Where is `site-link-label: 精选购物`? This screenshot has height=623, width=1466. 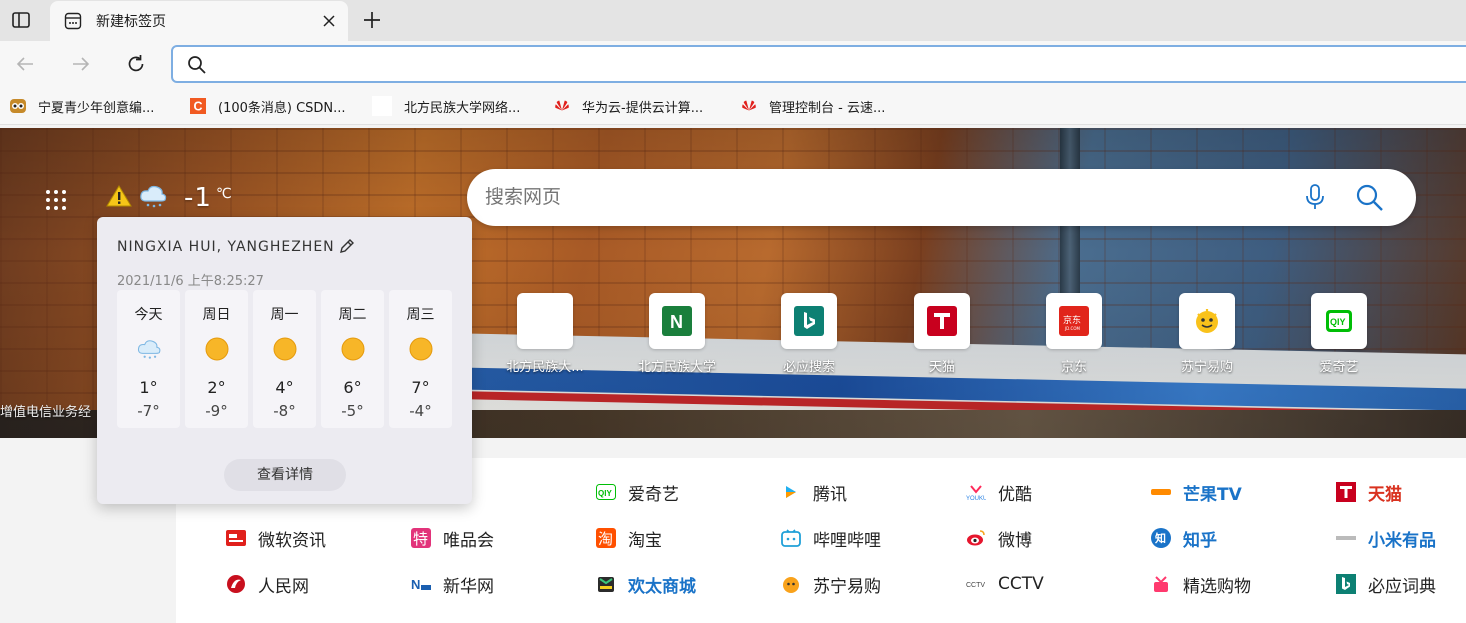 site-link-label: 精选购物 is located at coordinates (1217, 586).